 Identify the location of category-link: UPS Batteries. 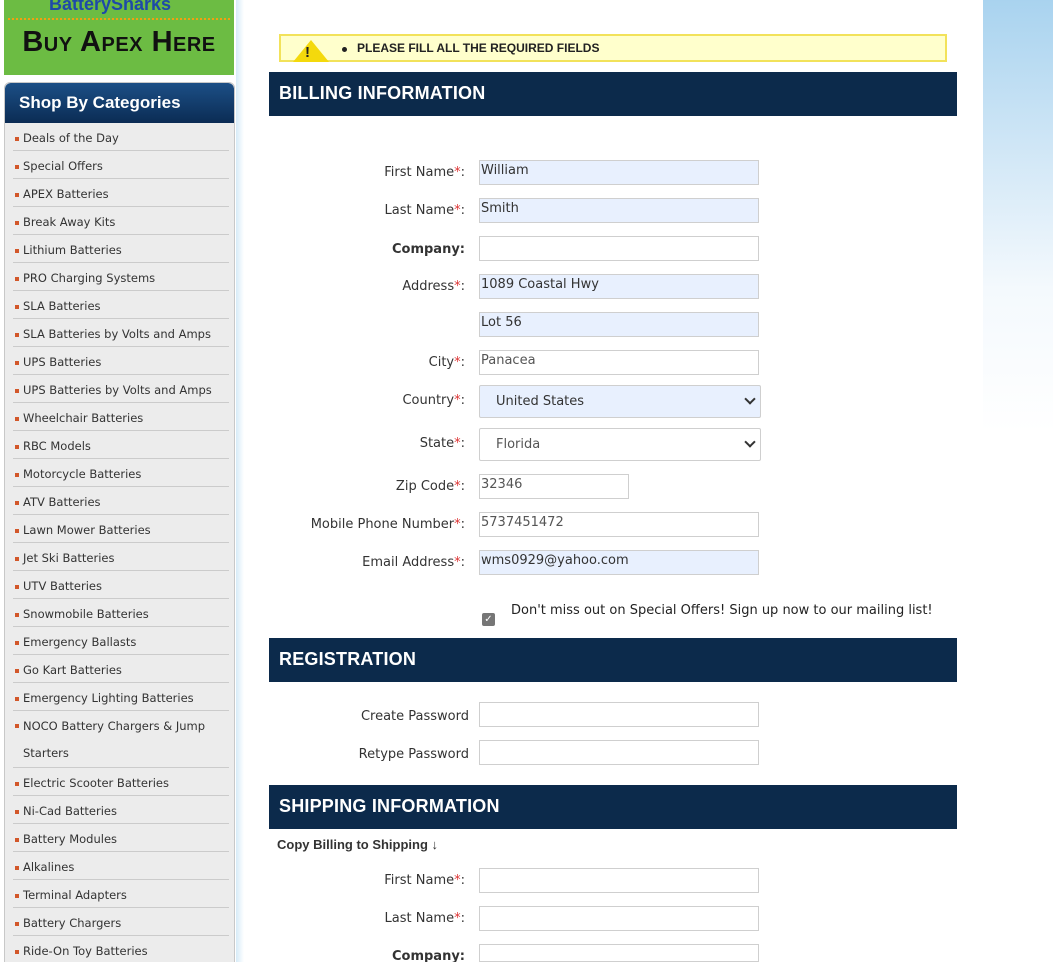
(121, 361).